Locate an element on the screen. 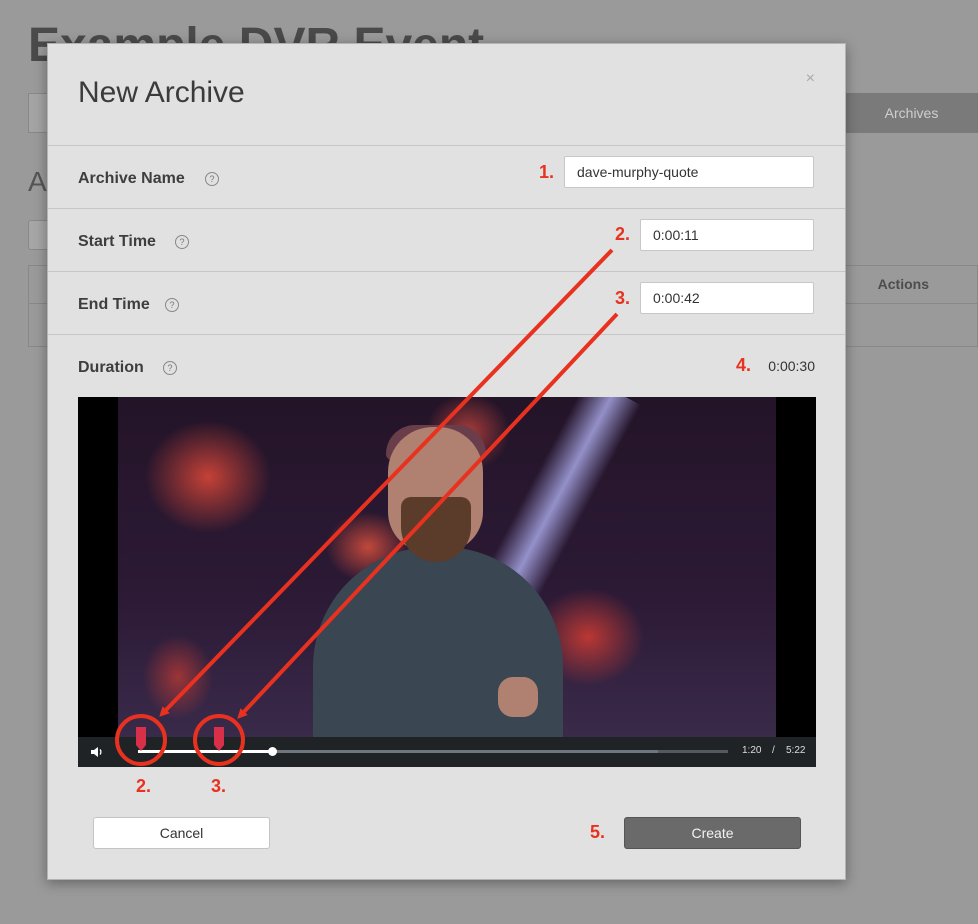 This screenshot has width=978, height=924. close-icon: × is located at coordinates (810, 79).